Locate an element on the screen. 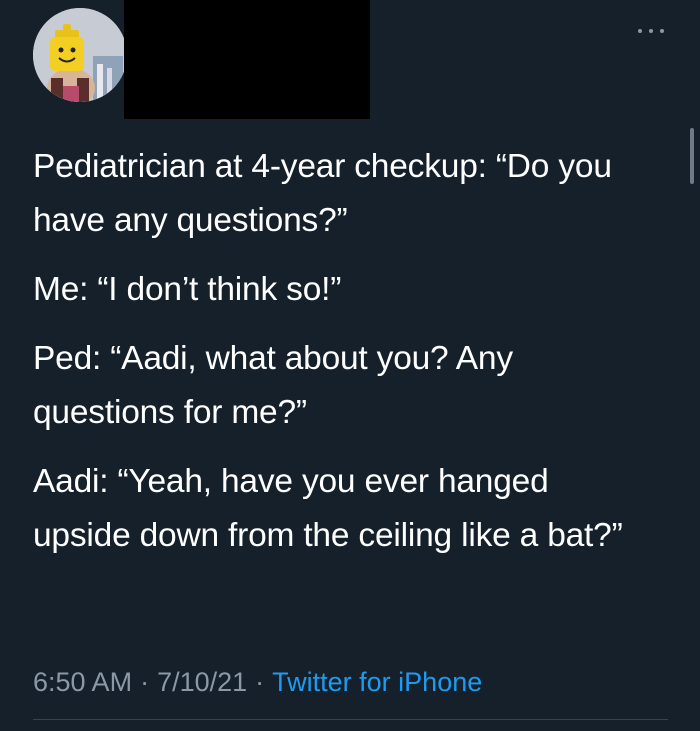  more-horizontal-icon is located at coordinates (651, 31).